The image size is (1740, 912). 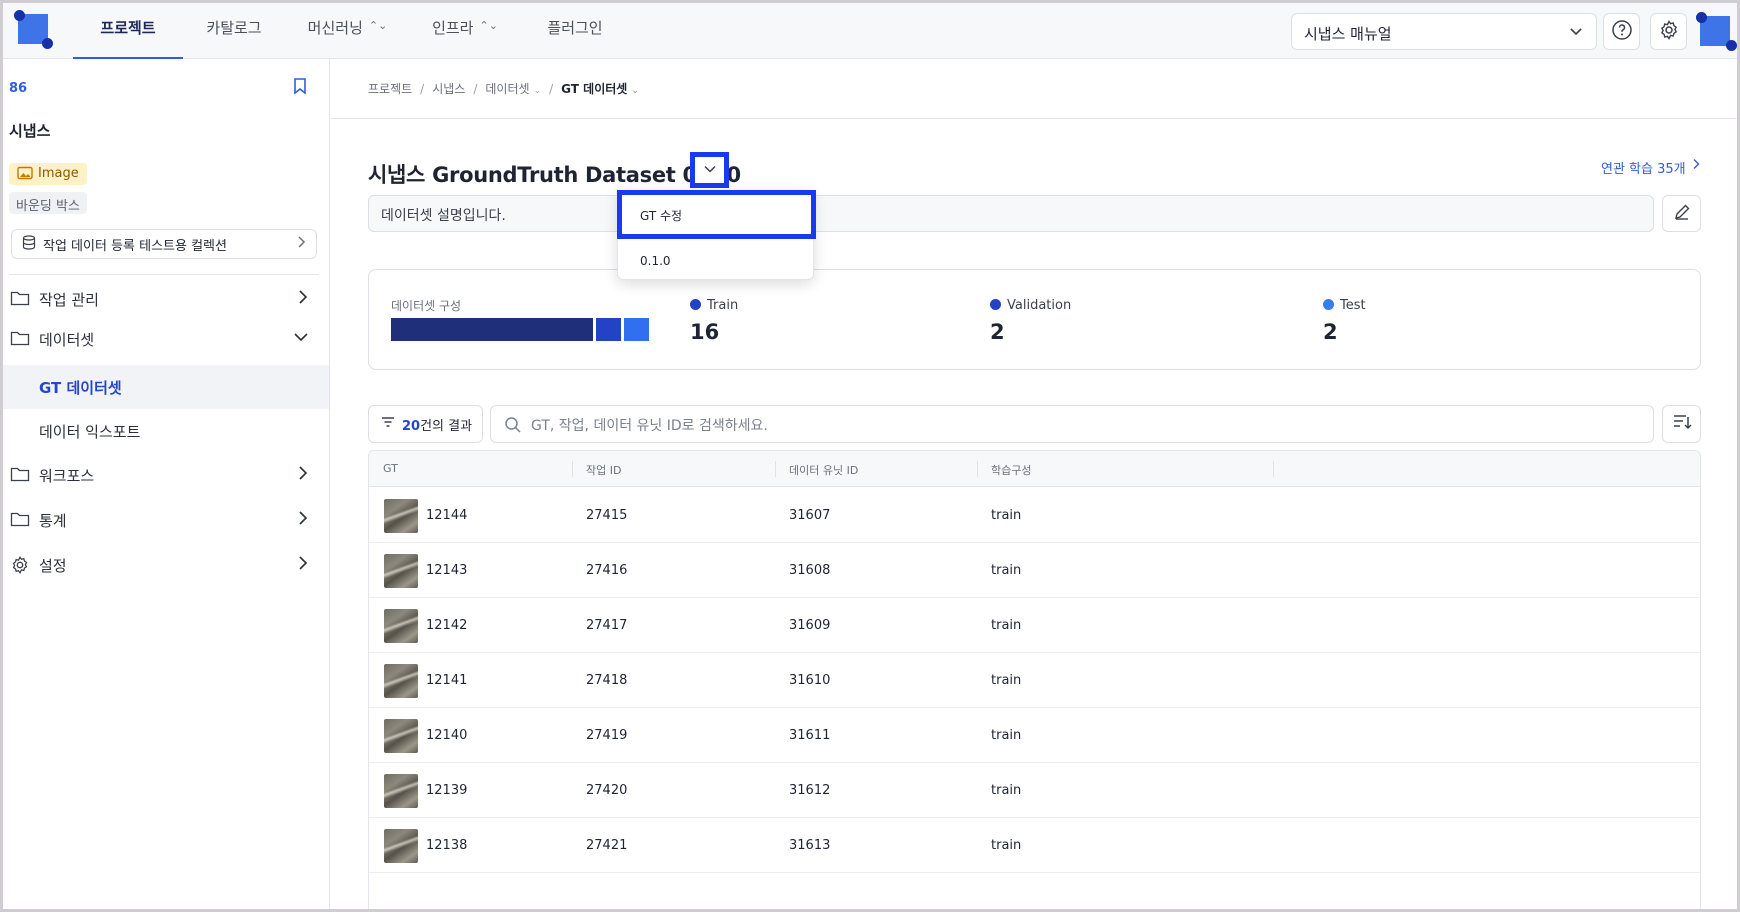 I want to click on table-row: 12140 27419 31611 train, so click(x=1034, y=735).